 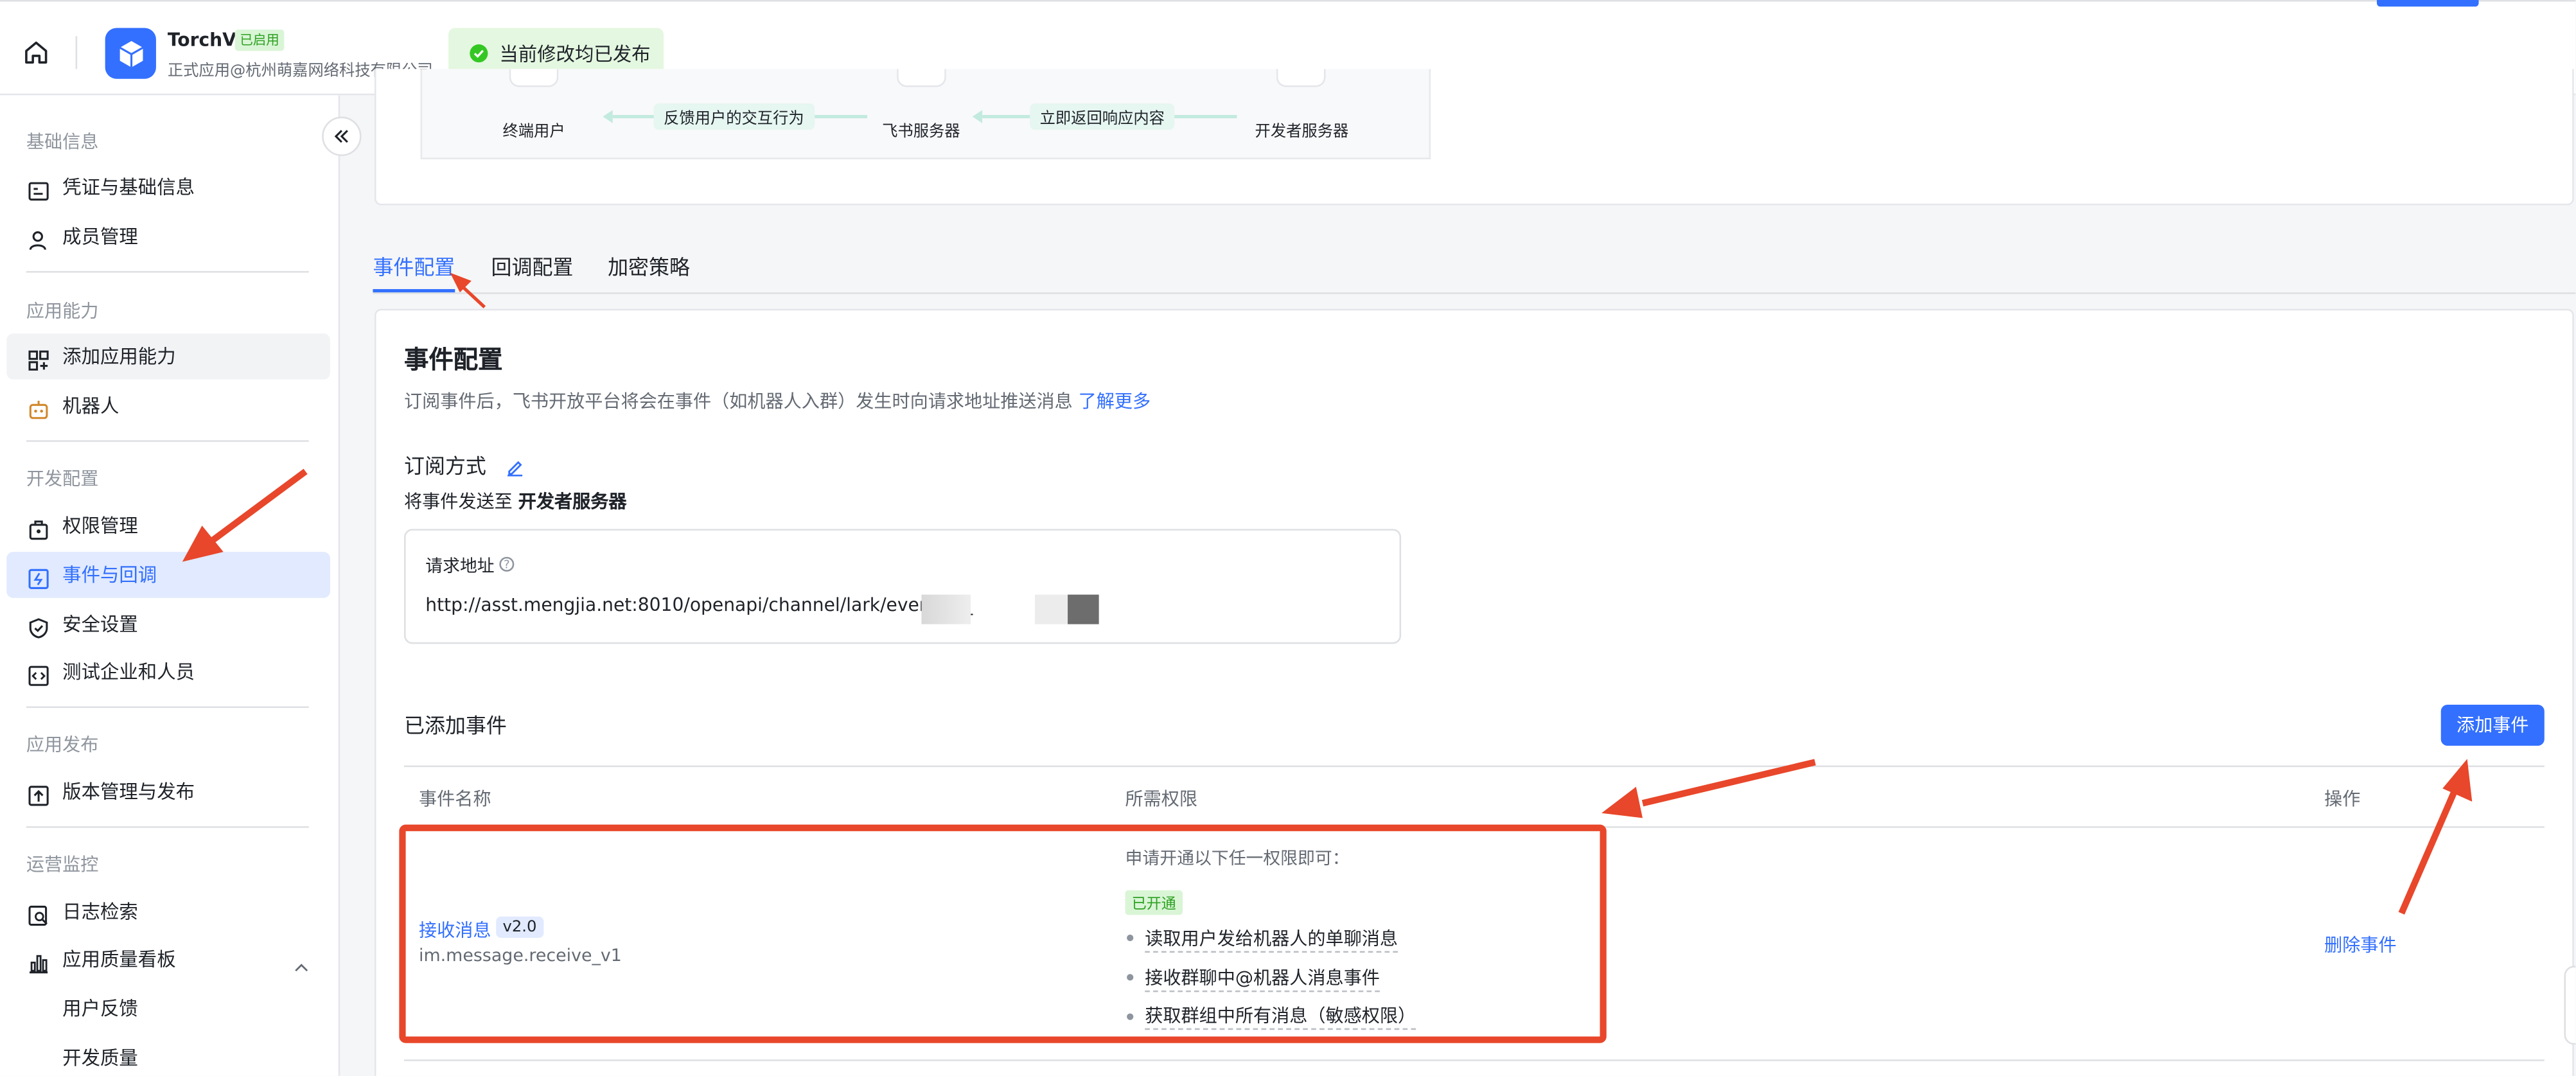 What do you see at coordinates (245, 515) in the screenshot?
I see `arrow-sidebar-annotation` at bounding box center [245, 515].